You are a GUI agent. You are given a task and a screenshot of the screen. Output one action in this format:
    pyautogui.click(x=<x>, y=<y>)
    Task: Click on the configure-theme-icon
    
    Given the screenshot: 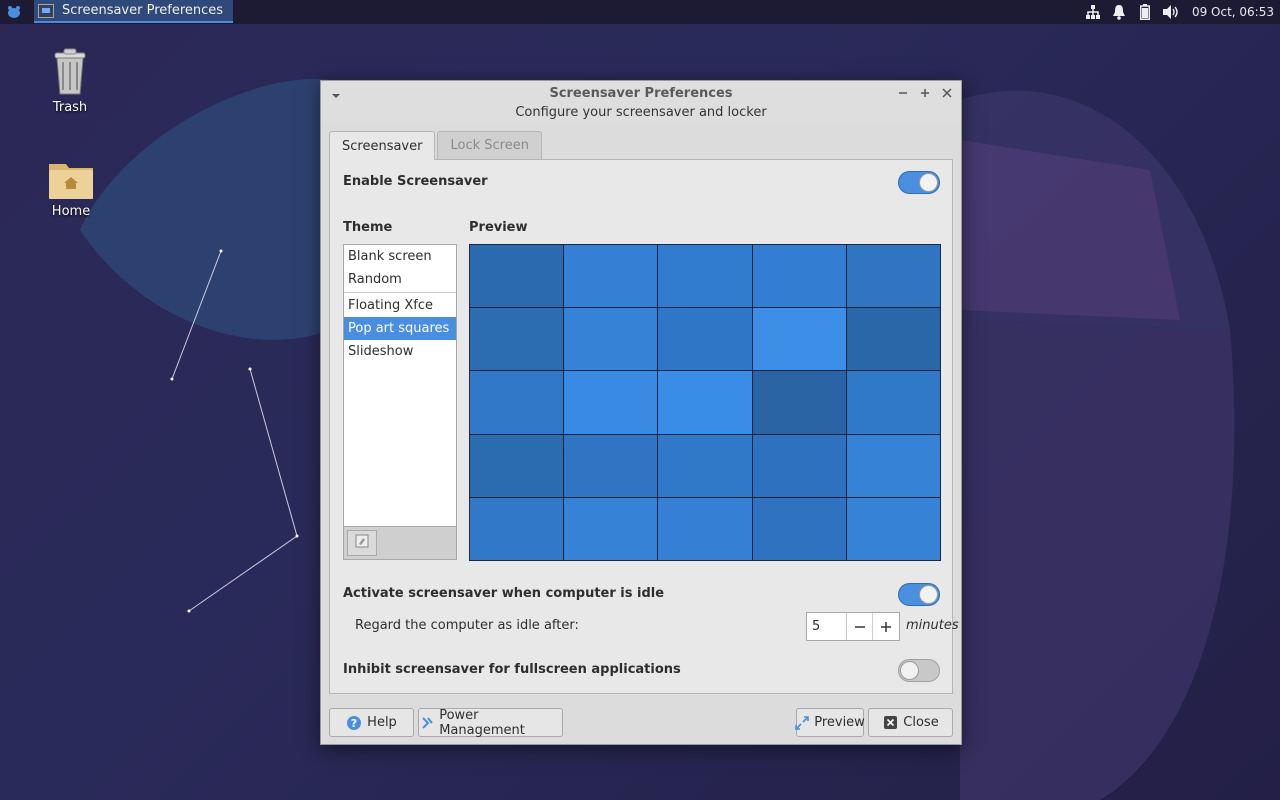 What is the action you would take?
    pyautogui.click(x=362, y=543)
    